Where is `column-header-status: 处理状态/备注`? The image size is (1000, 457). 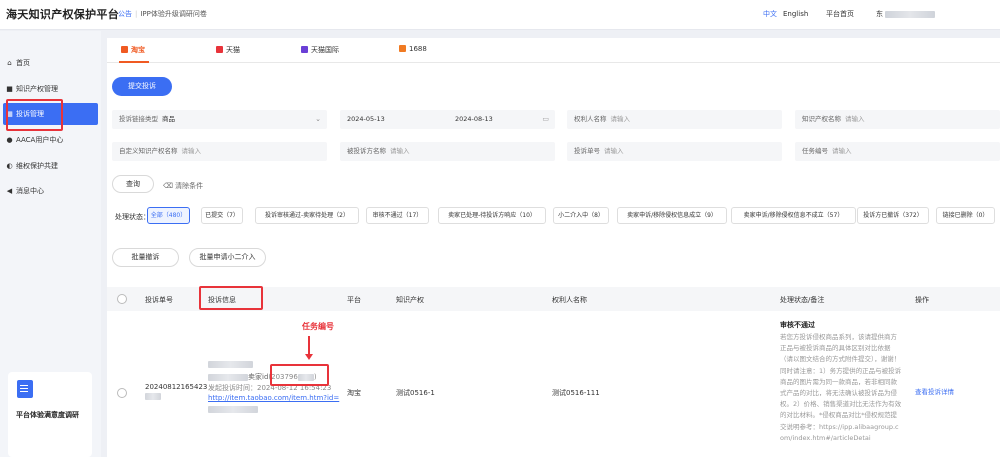 column-header-status: 处理状态/备注 is located at coordinates (802, 300).